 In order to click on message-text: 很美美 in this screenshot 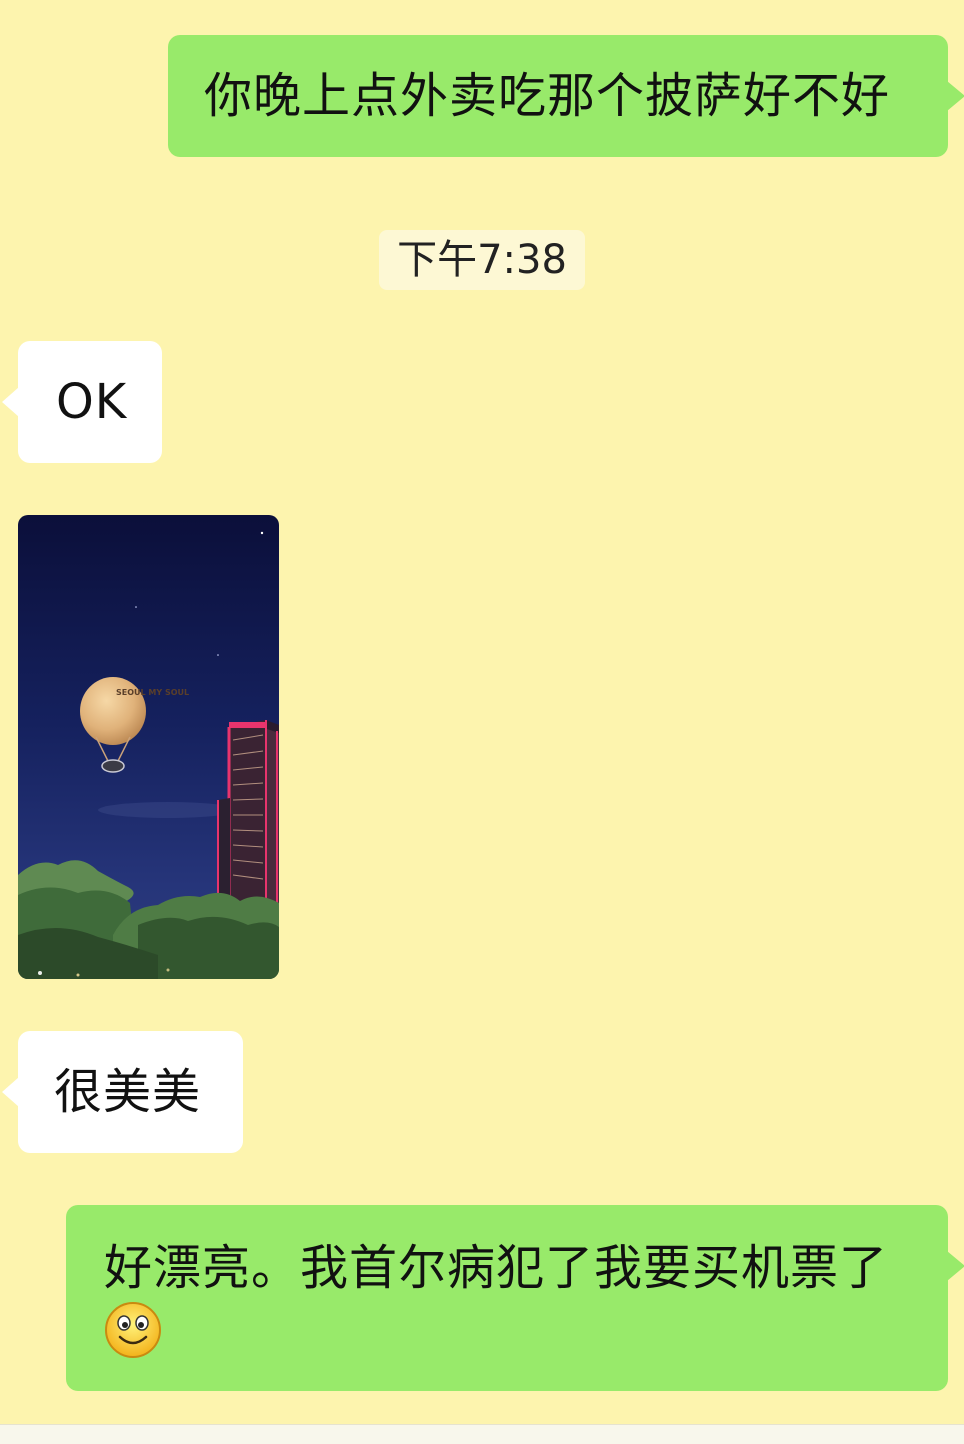, I will do `click(128, 1092)`.